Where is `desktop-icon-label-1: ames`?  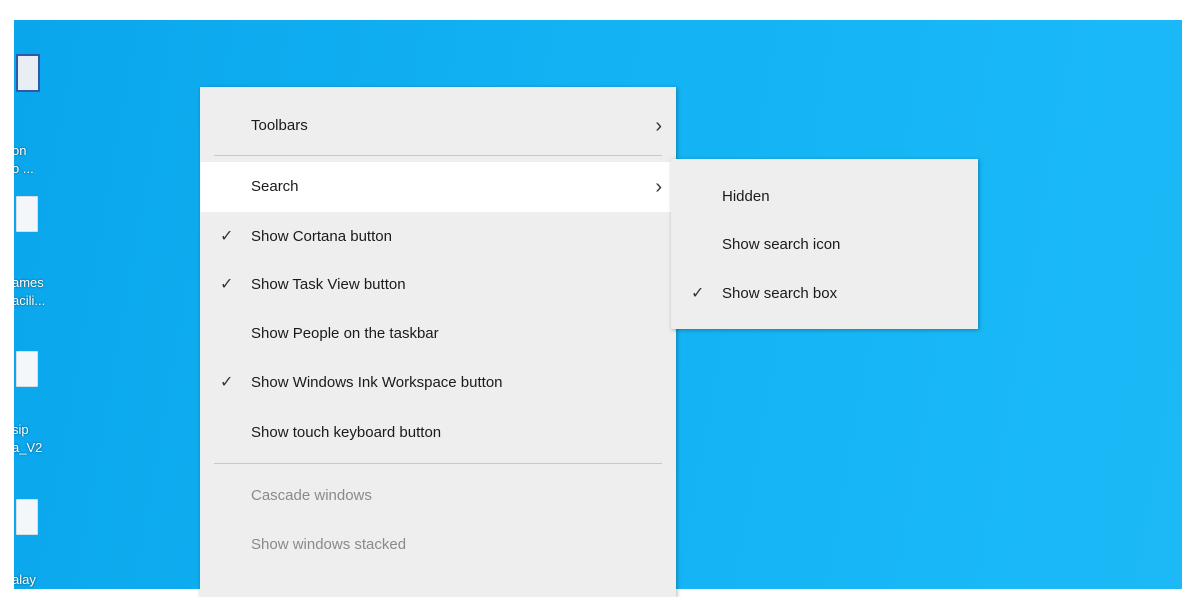
desktop-icon-label-1: ames is located at coordinates (29, 282).